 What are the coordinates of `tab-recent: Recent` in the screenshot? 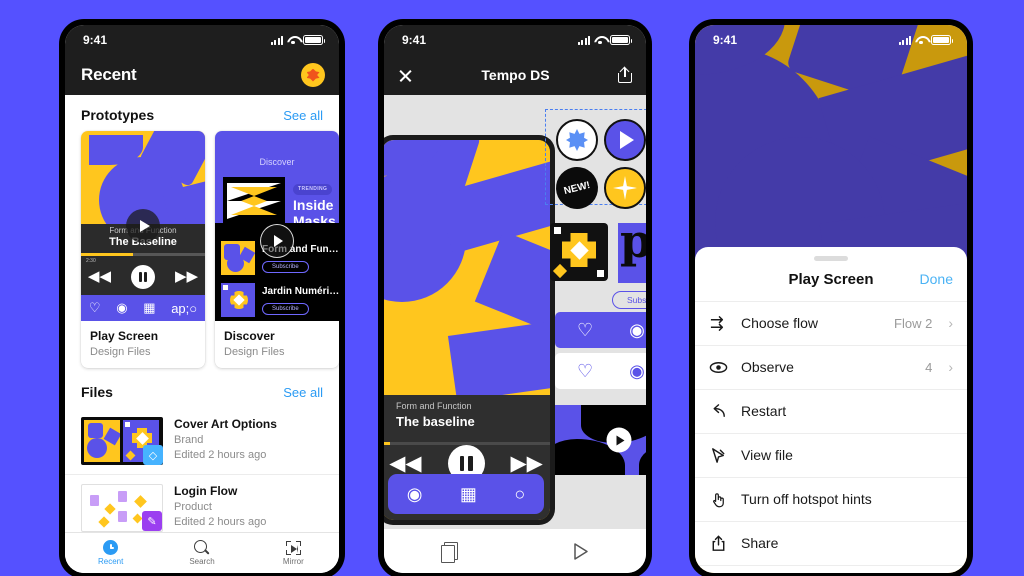 It's located at (110, 553).